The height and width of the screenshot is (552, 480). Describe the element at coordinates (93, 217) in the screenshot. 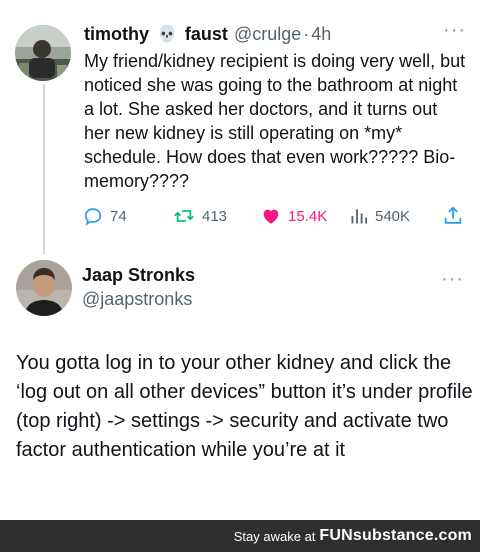

I see `reply-icon` at that location.